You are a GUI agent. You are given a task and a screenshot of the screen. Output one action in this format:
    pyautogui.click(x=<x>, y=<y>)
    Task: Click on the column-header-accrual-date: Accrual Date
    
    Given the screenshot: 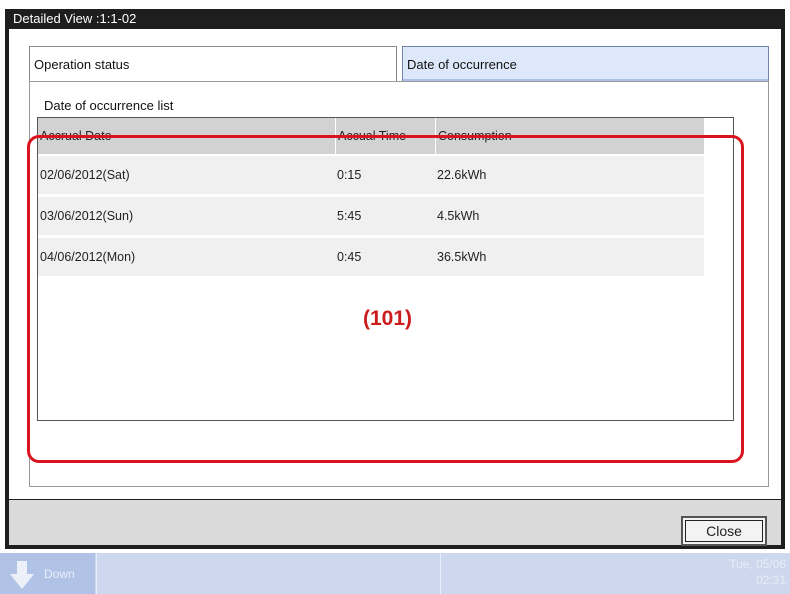 What is the action you would take?
    pyautogui.click(x=186, y=136)
    